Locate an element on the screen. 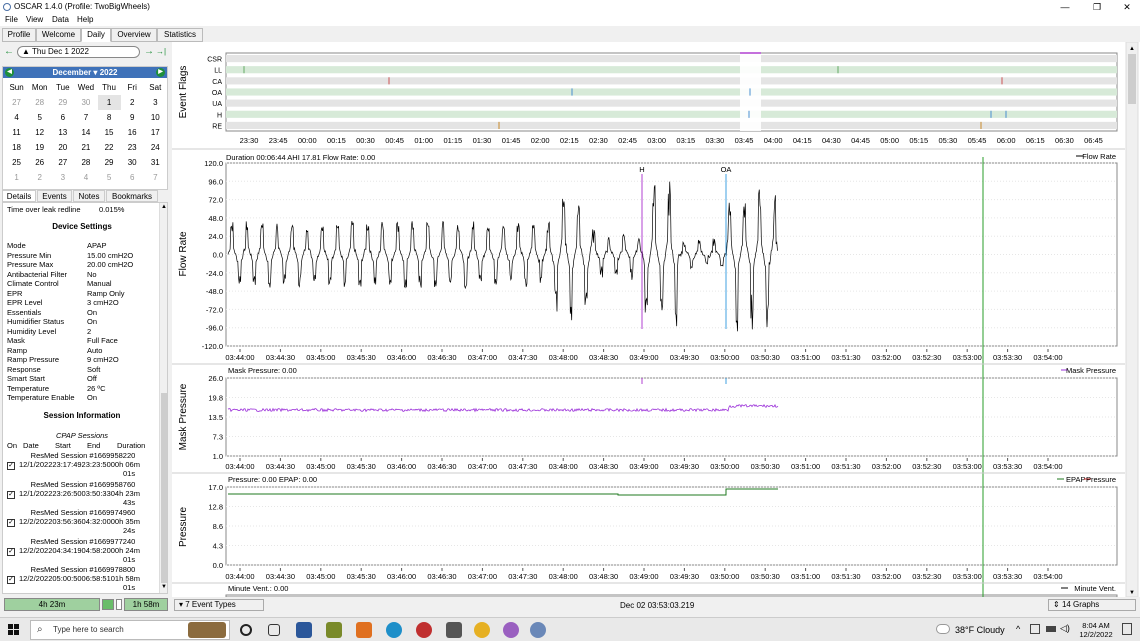 The height and width of the screenshot is (641, 1140). last-day-button: →| is located at coordinates (161, 51).